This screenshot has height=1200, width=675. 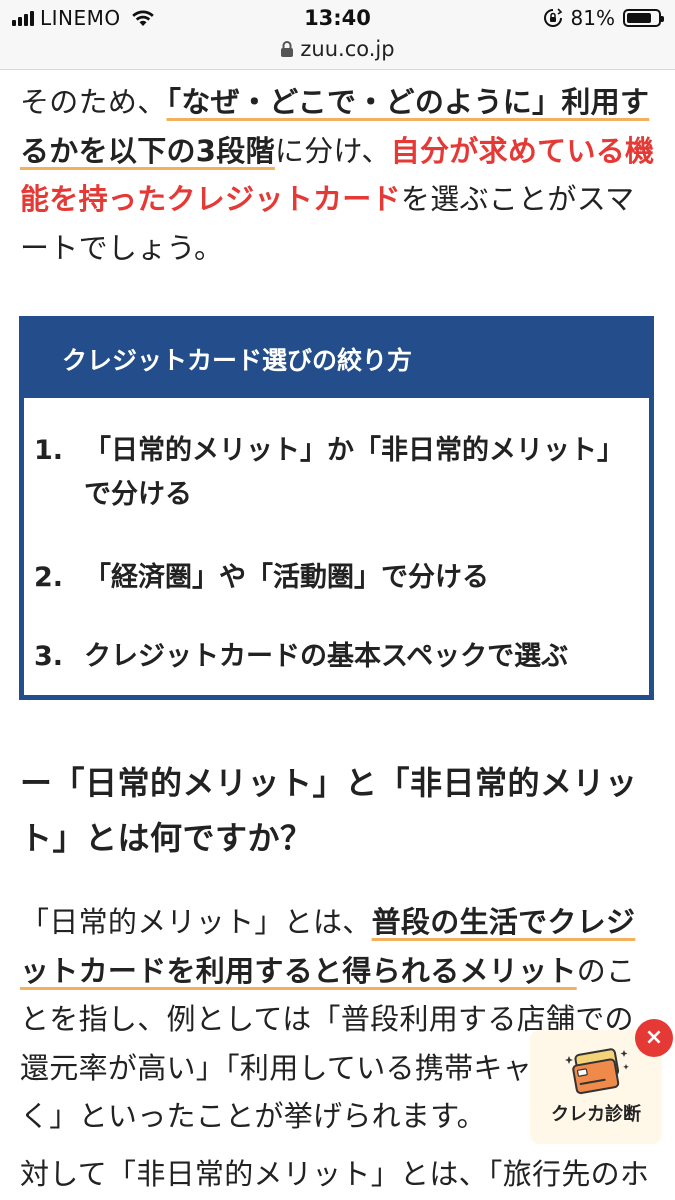 I want to click on list-item-text: 「経済圏」や「活動圏」で分ける, so click(x=286, y=577).